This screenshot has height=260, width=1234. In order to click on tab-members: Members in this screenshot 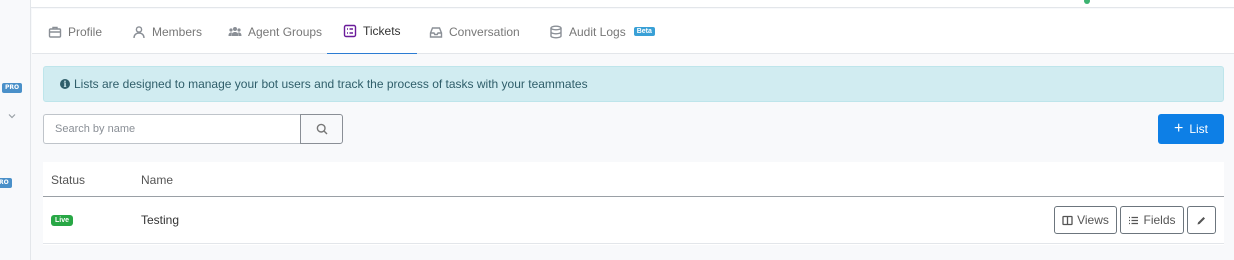, I will do `click(167, 31)`.